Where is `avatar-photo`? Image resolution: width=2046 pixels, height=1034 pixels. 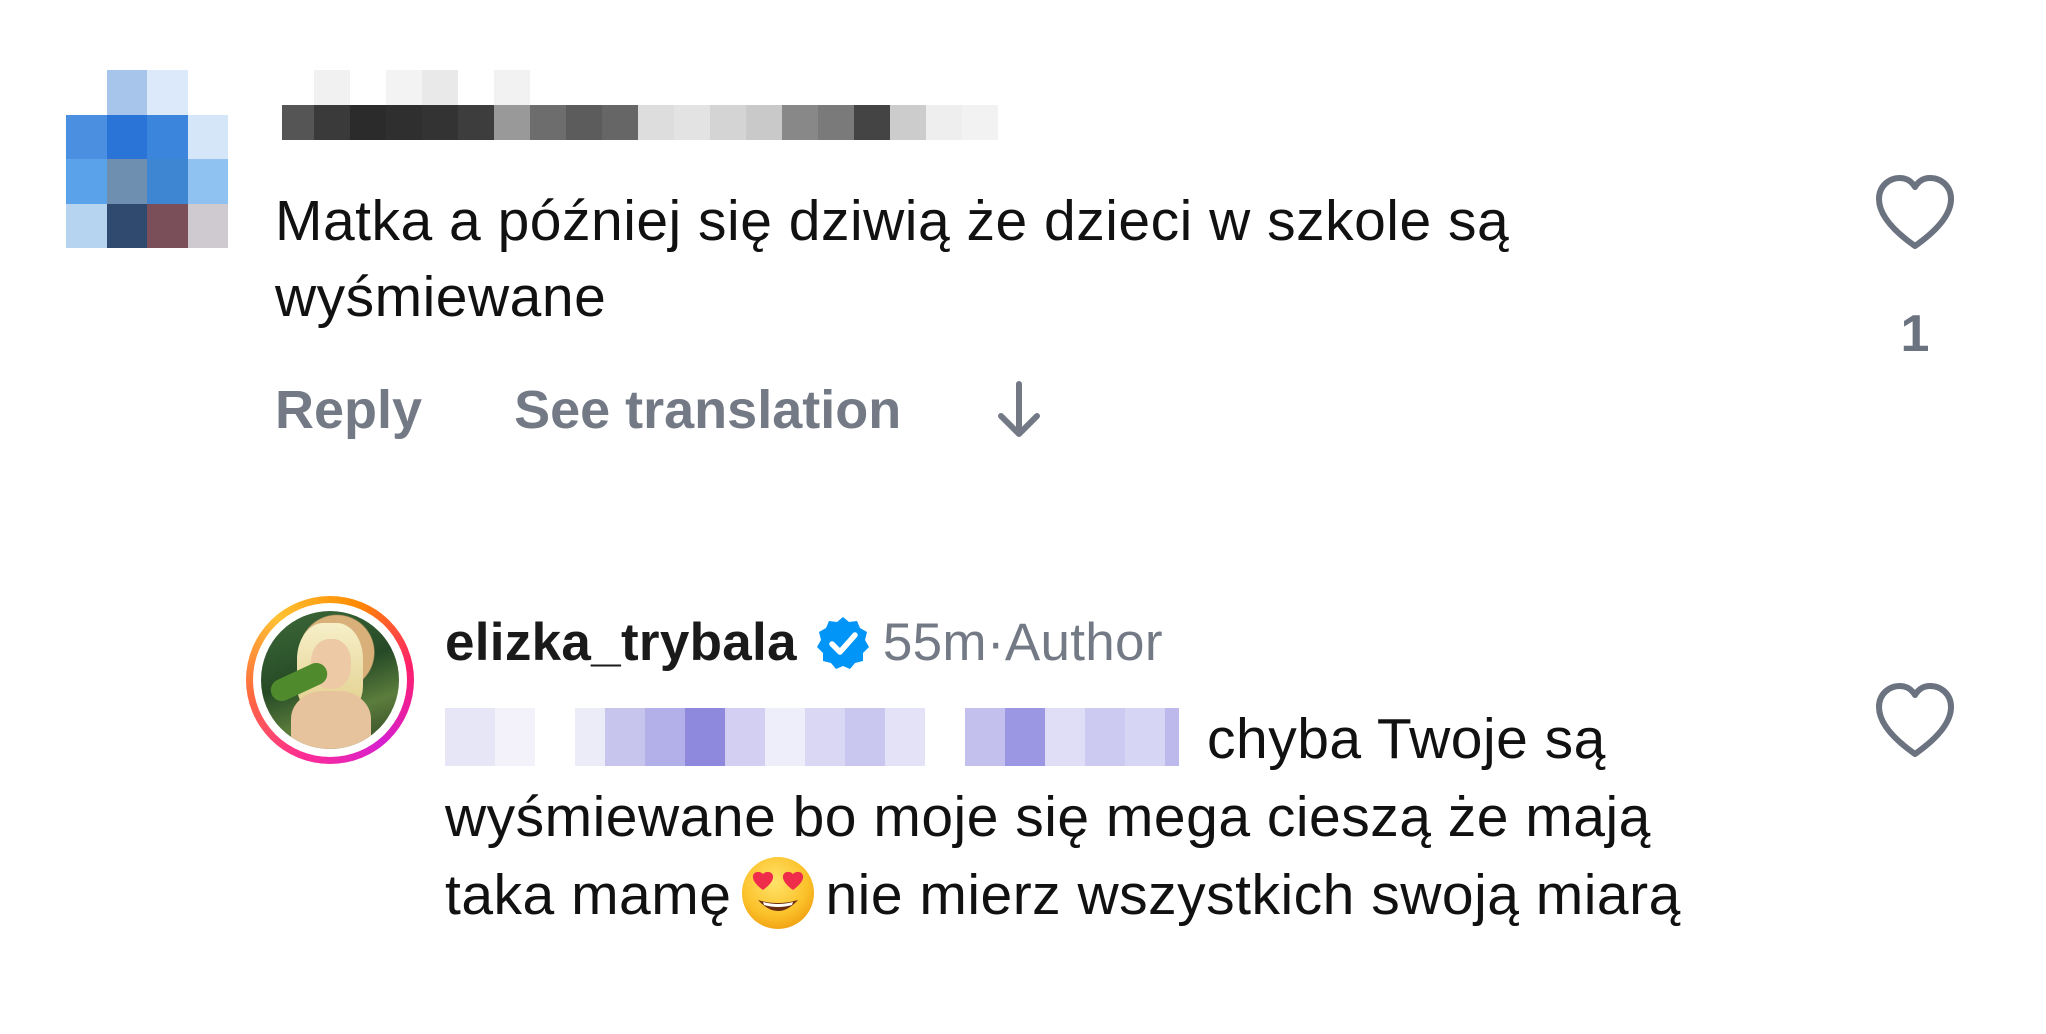
avatar-photo is located at coordinates (330, 680).